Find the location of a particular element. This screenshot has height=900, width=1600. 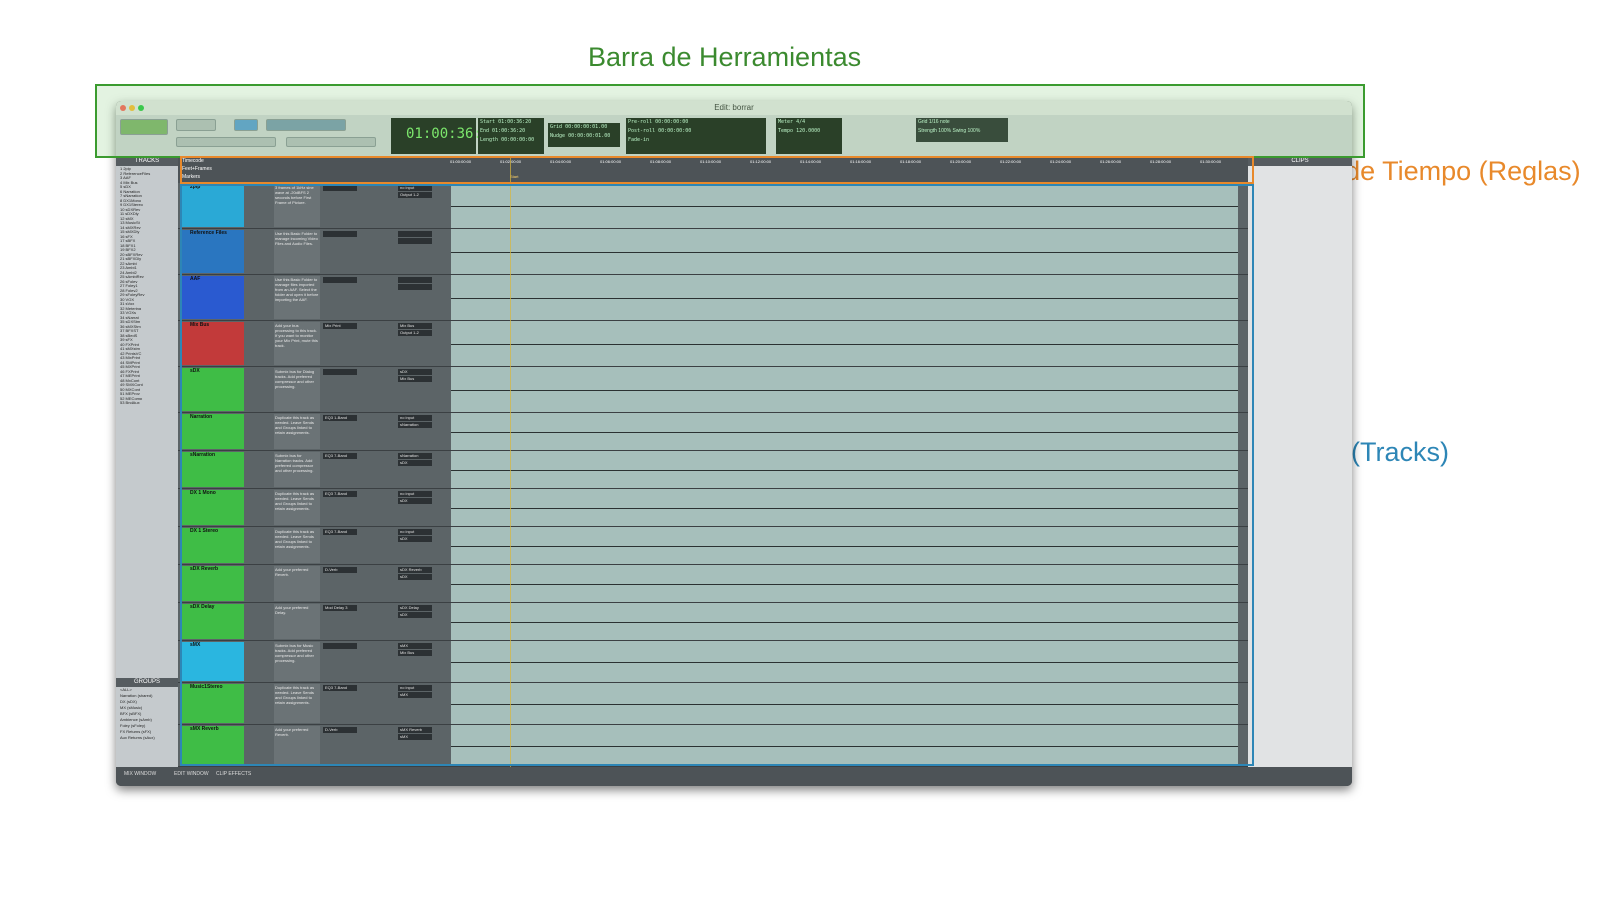

tempo-meter-display: Meter 4/4 Tempo 120.0000 is located at coordinates (809, 136).